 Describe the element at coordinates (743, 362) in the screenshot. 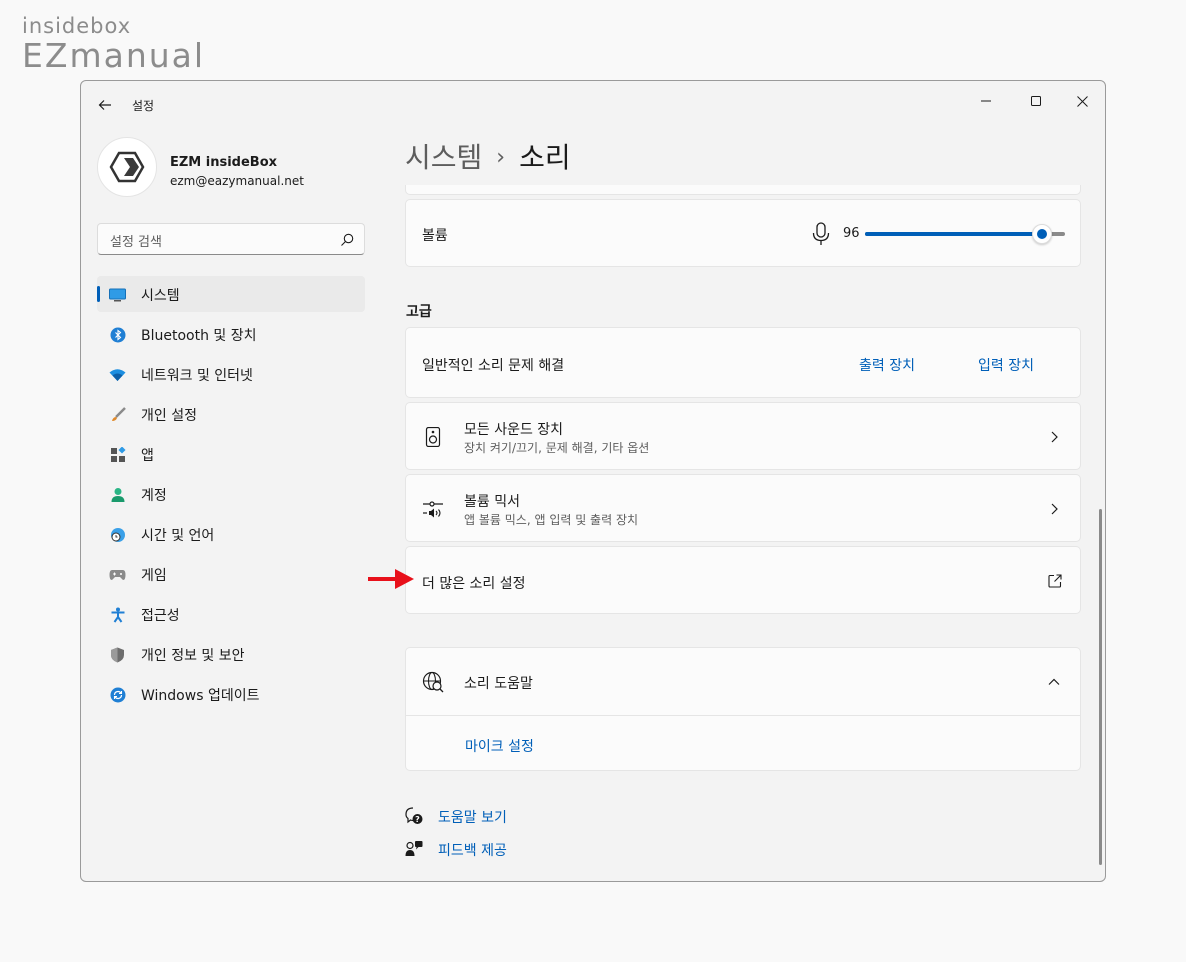

I see `troubleshoot-card: 일반적인 소리 문제 해결 출력 장치 입력 장치` at that location.